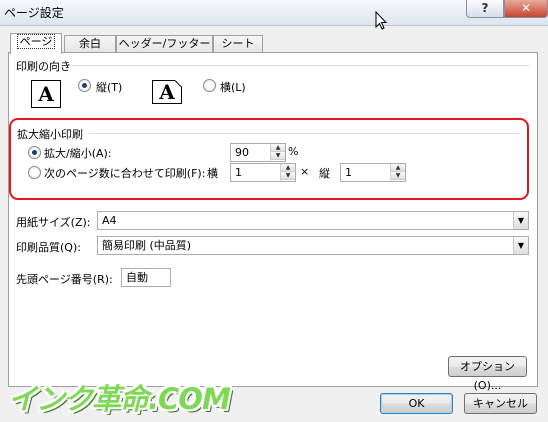 This screenshot has height=422, width=548. Describe the element at coordinates (147, 245) in the screenshot. I see `print-quality-value: 簡易印刷 (中品質)` at that location.